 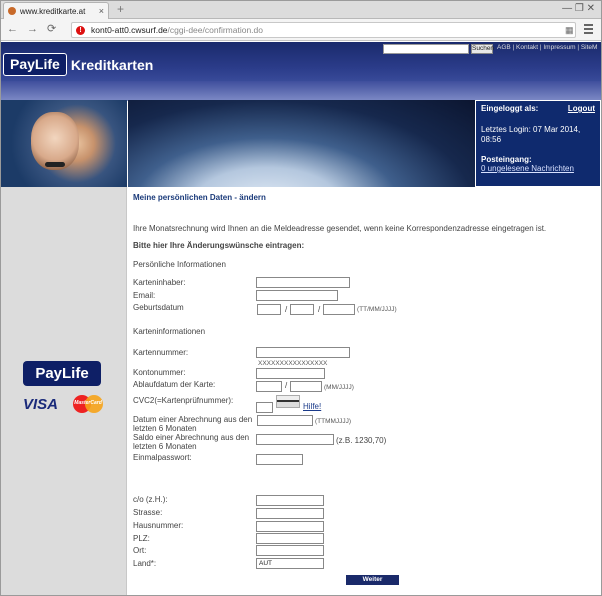 I want to click on birthdate-hint: (TT/MM/JJJJ), so click(x=377, y=309).